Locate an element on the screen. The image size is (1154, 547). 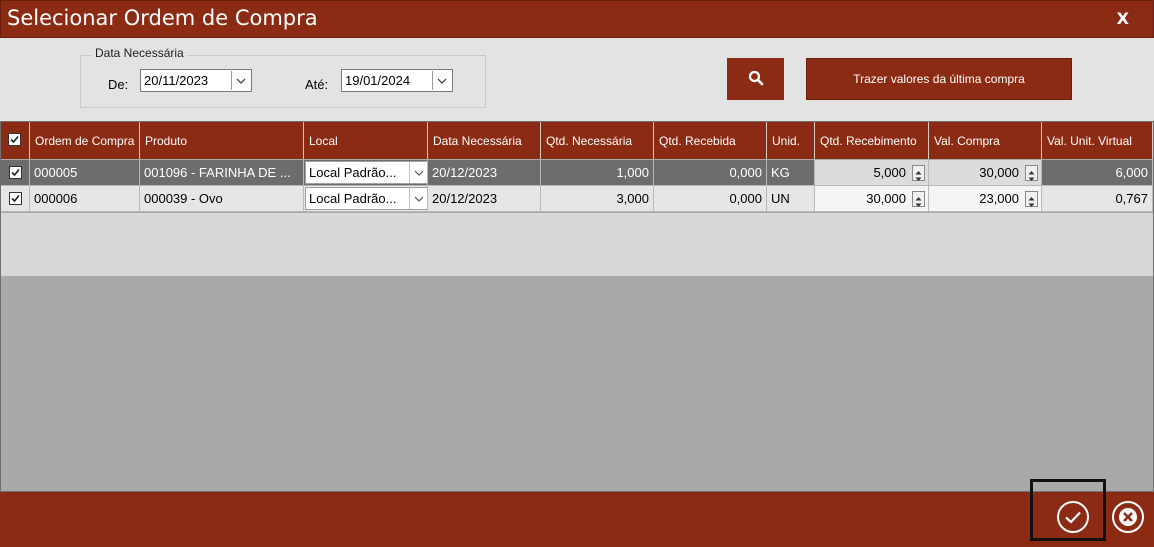
from-date-value: 20/11/2023 is located at coordinates (176, 80).